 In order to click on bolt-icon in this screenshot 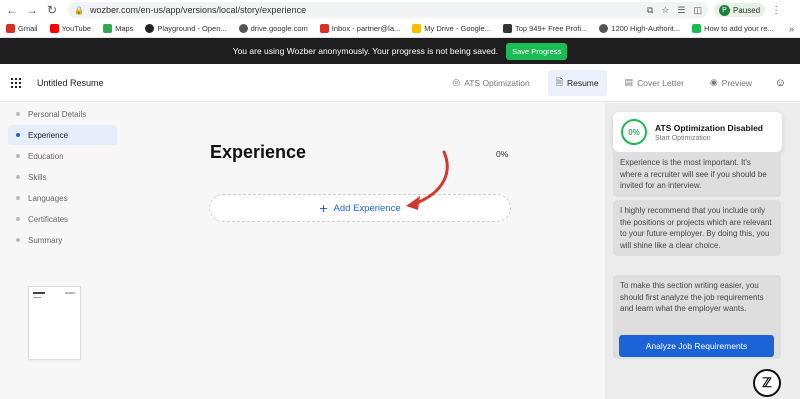, I will do `click(697, 28)`.